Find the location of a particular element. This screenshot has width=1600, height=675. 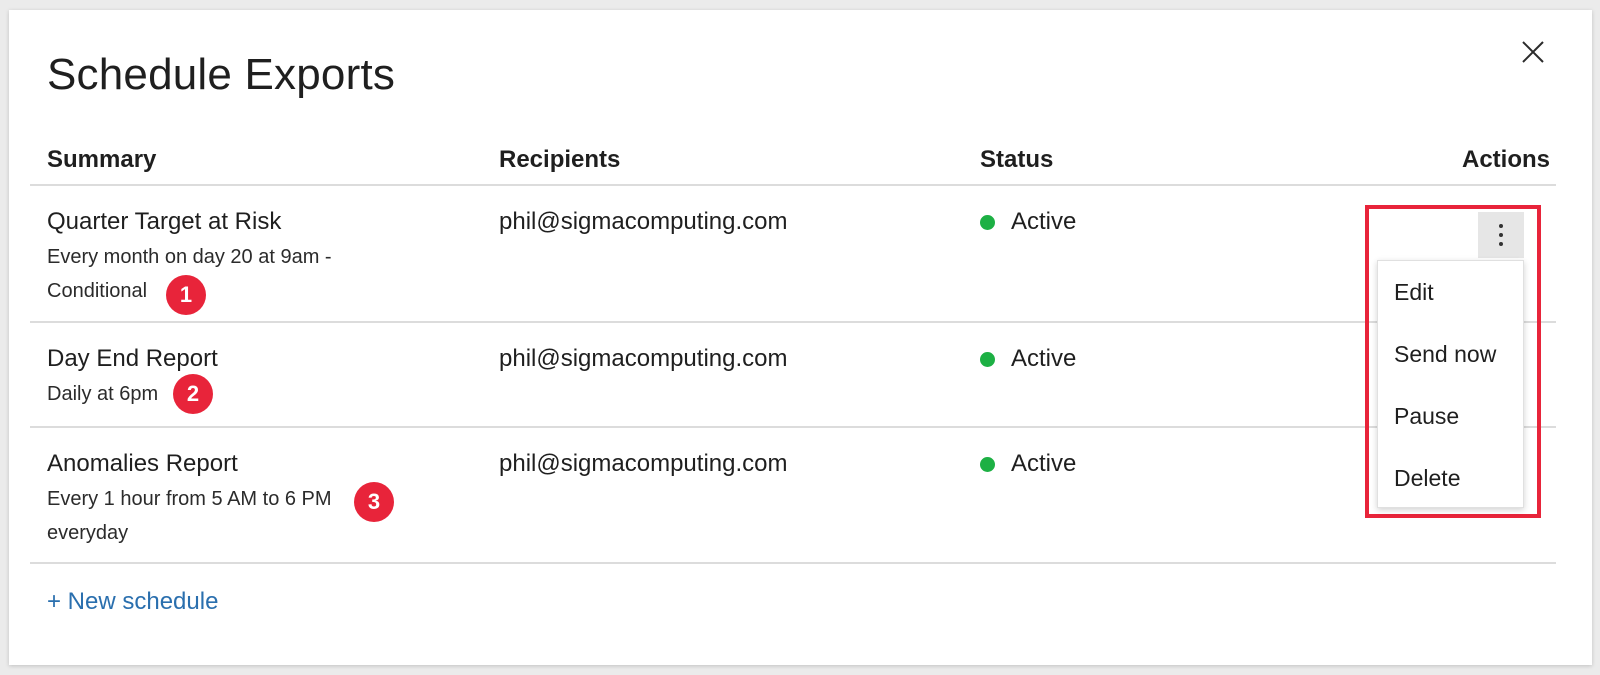

row-summary-title: Anomalies Report is located at coordinates (142, 463).